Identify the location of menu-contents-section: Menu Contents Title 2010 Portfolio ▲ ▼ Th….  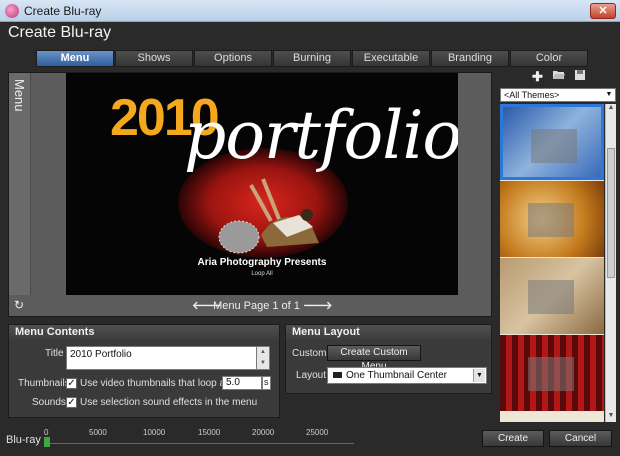
(144, 371).